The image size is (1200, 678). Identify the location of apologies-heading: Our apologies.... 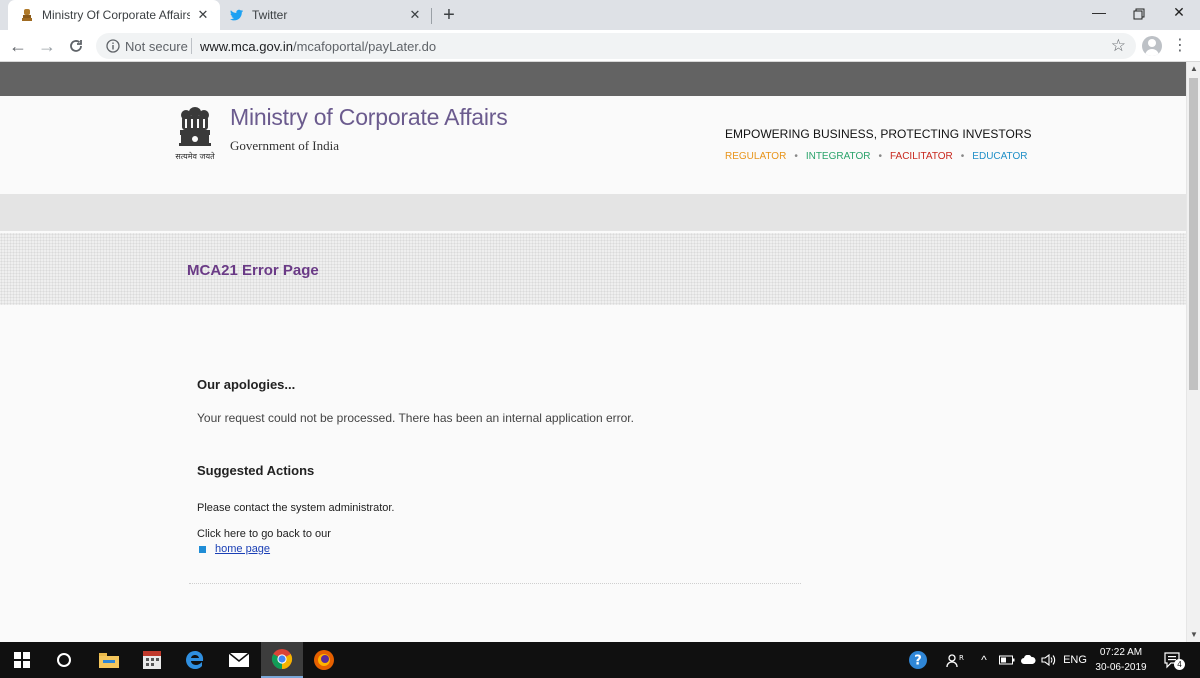
(246, 384).